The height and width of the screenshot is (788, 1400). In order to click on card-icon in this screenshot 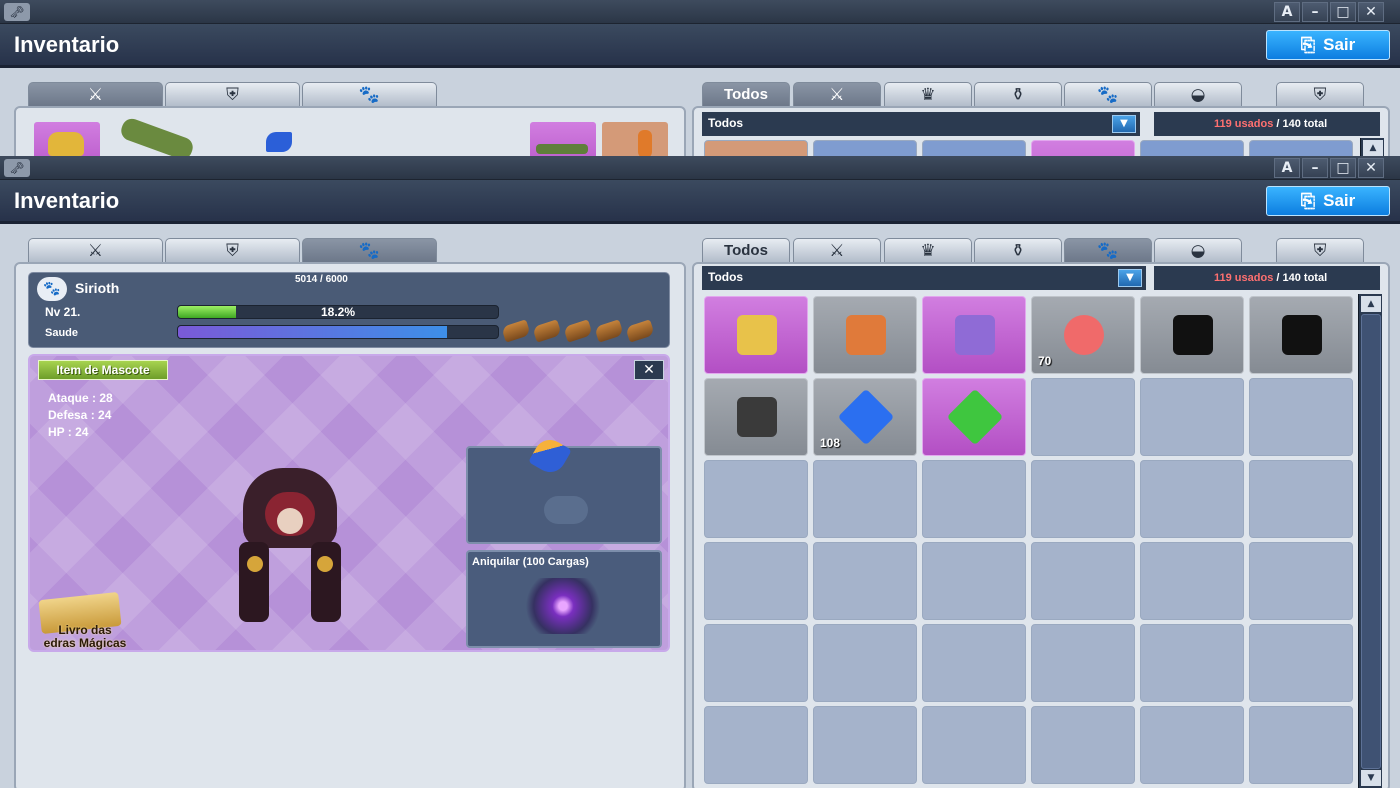, I will do `click(975, 335)`.